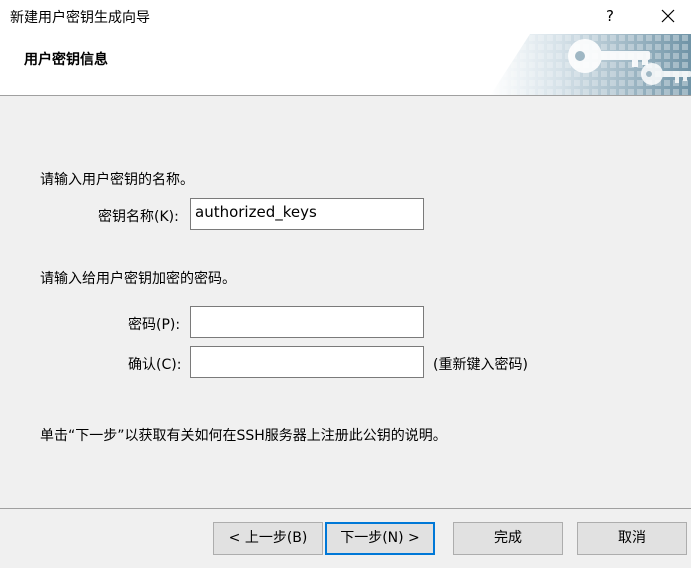  I want to click on password-label: 密码(P):, so click(154, 325).